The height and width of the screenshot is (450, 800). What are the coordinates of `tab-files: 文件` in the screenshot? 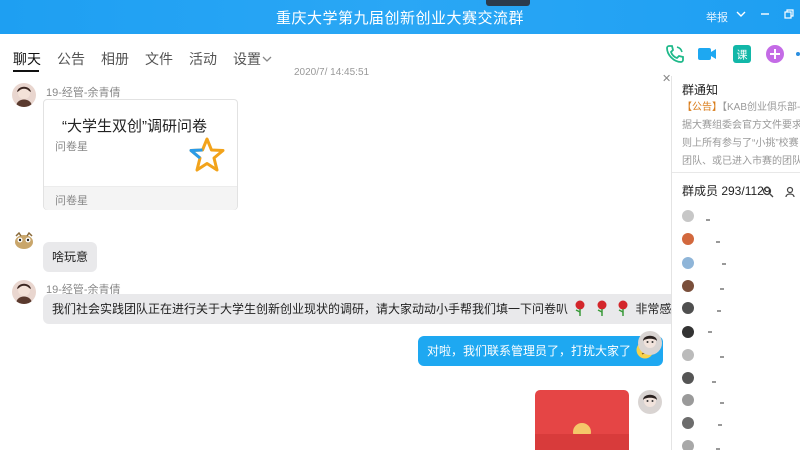 It's located at (159, 59).